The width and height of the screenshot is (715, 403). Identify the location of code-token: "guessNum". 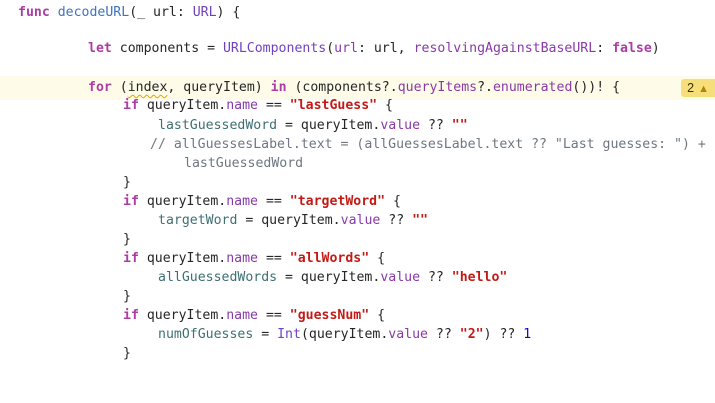
(329, 315).